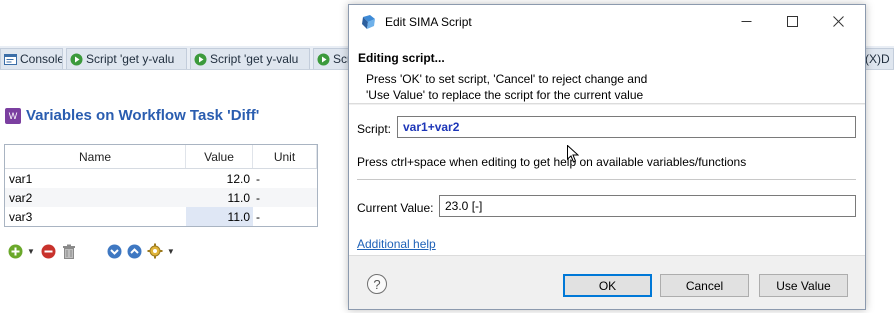 The height and width of the screenshot is (313, 894). What do you see at coordinates (15, 251) in the screenshot?
I see `add-icon` at bounding box center [15, 251].